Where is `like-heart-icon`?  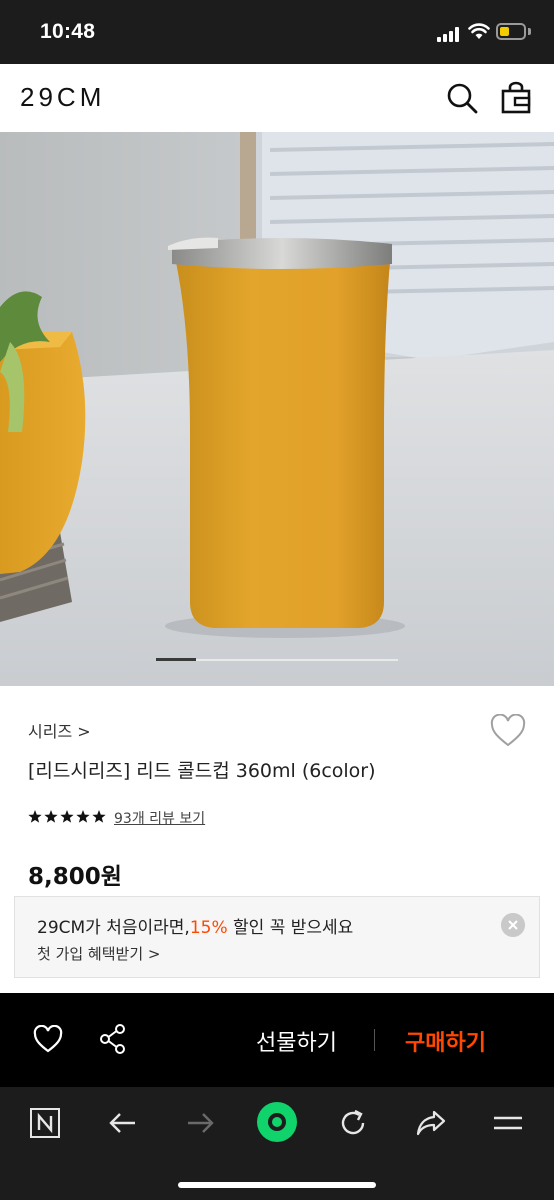 like-heart-icon is located at coordinates (48, 1039).